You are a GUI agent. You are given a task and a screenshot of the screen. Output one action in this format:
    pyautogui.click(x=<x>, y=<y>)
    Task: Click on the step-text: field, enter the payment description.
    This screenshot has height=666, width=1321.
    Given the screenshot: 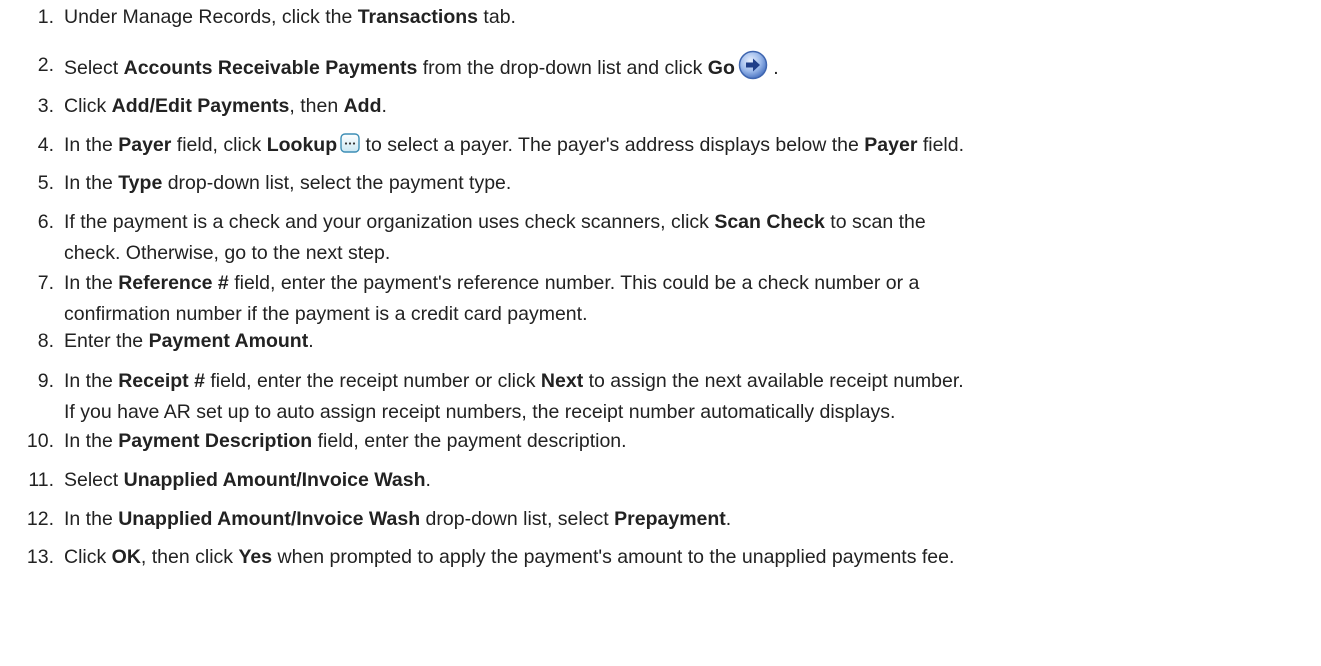 What is the action you would take?
    pyautogui.click(x=469, y=441)
    